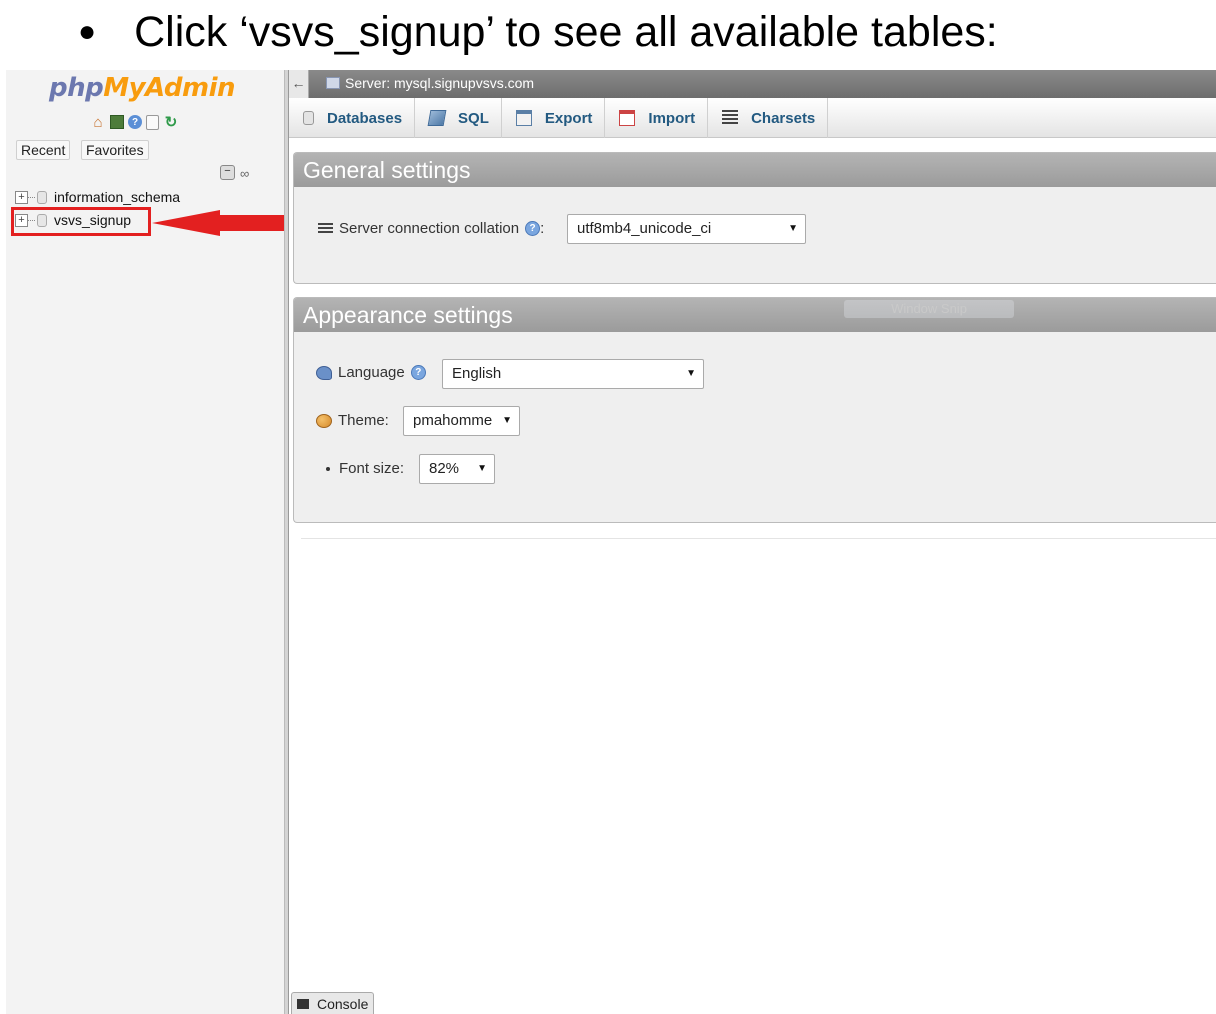 Image resolution: width=1216 pixels, height=1014 pixels. Describe the element at coordinates (227, 172) in the screenshot. I see `collapse-all-icon: −` at that location.